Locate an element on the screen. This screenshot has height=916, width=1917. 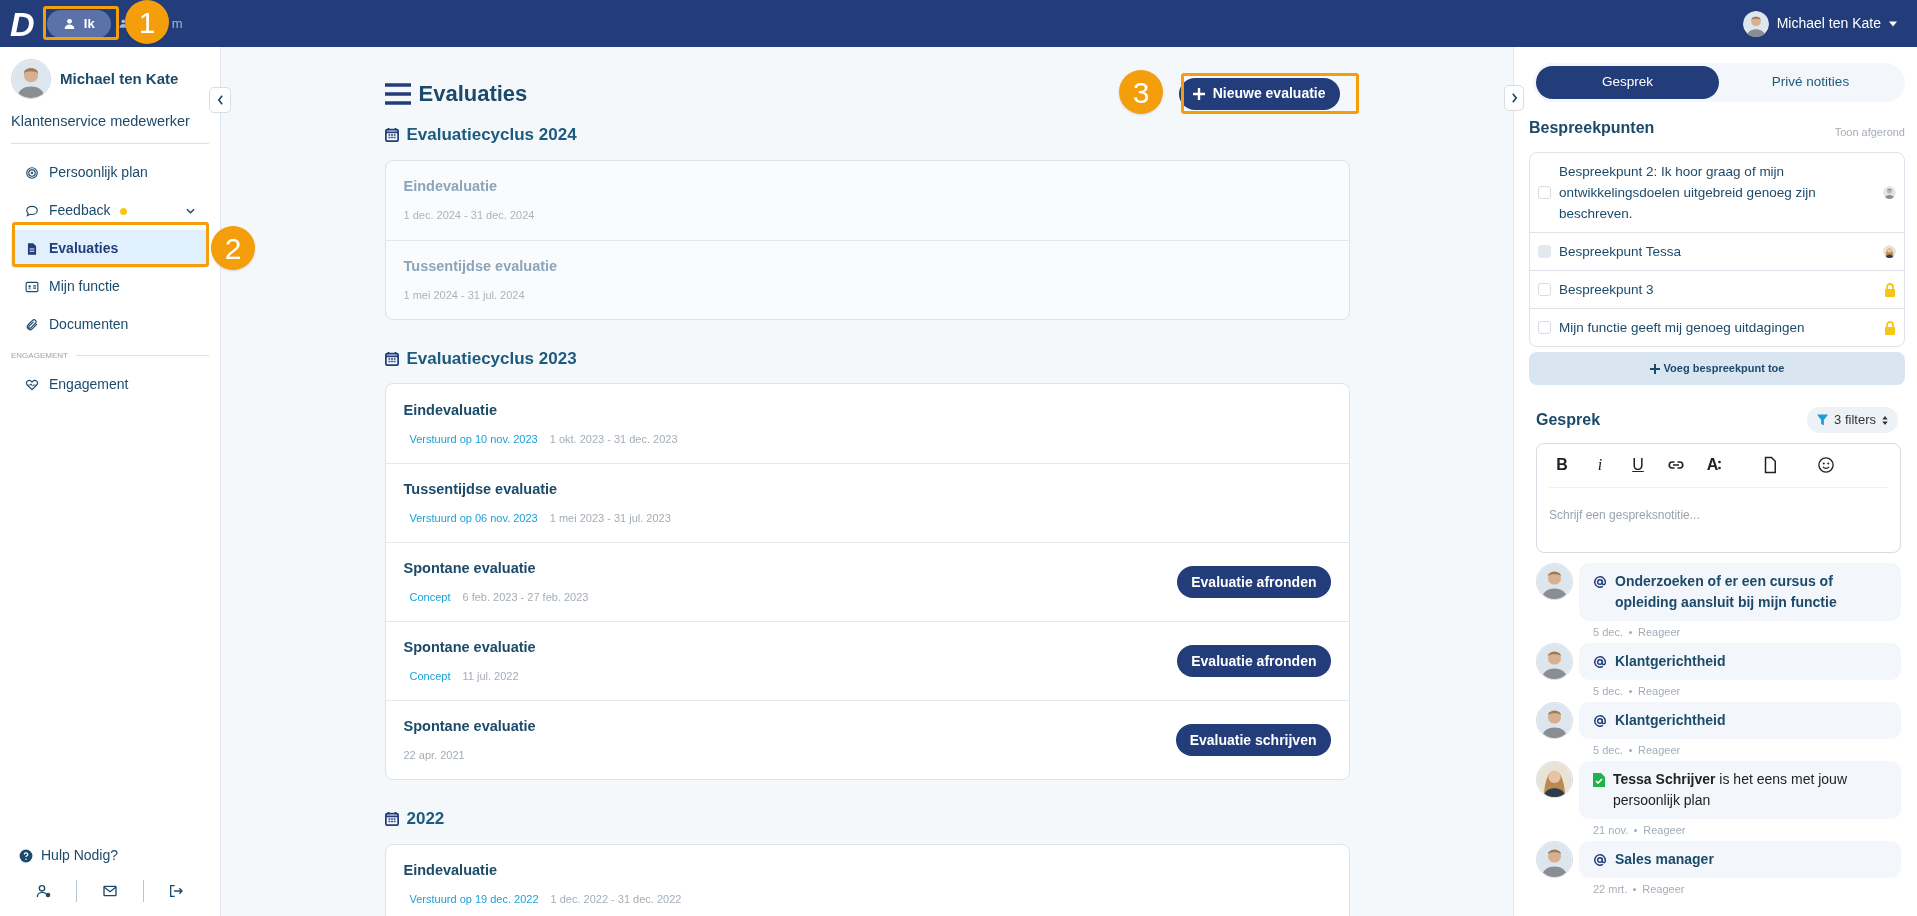
panel-tab: Gesprek is located at coordinates (1627, 82).